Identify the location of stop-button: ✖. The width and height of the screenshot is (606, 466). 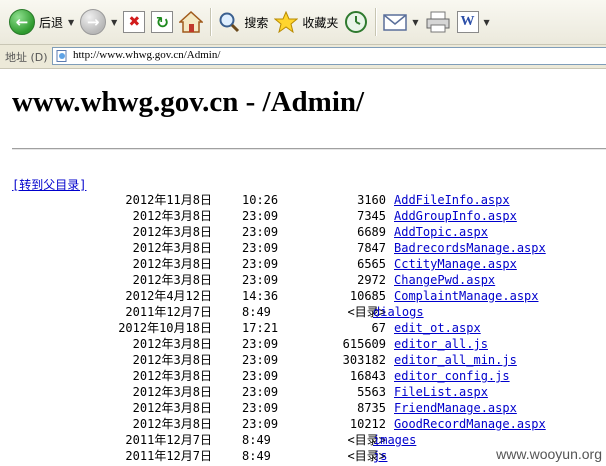
(134, 22).